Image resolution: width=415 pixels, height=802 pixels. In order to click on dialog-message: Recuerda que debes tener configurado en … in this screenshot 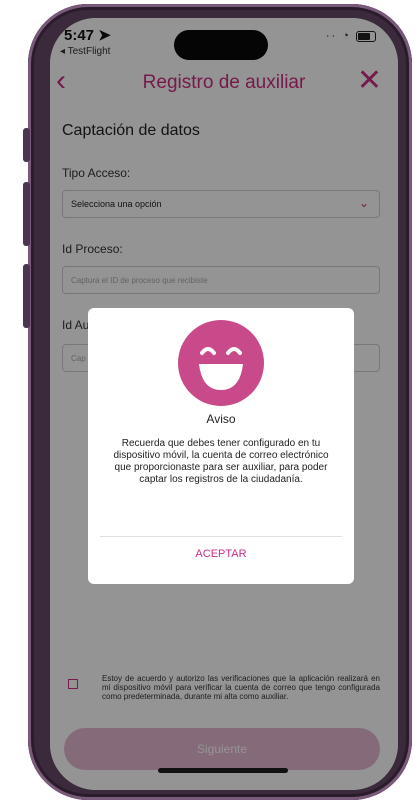, I will do `click(221, 461)`.